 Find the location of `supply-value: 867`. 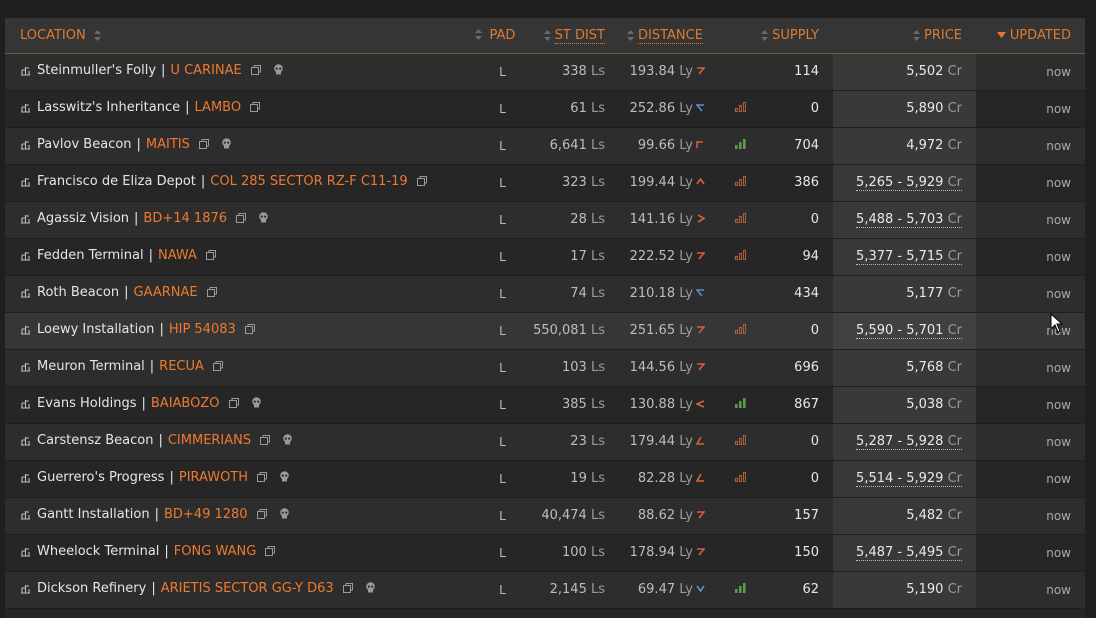

supply-value: 867 is located at coordinates (791, 405).